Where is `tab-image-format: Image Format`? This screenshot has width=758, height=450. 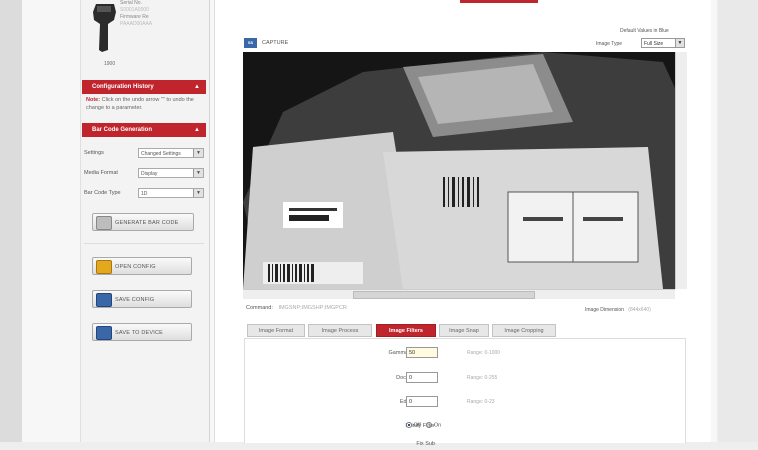
tab-image-format: Image Format is located at coordinates (276, 330).